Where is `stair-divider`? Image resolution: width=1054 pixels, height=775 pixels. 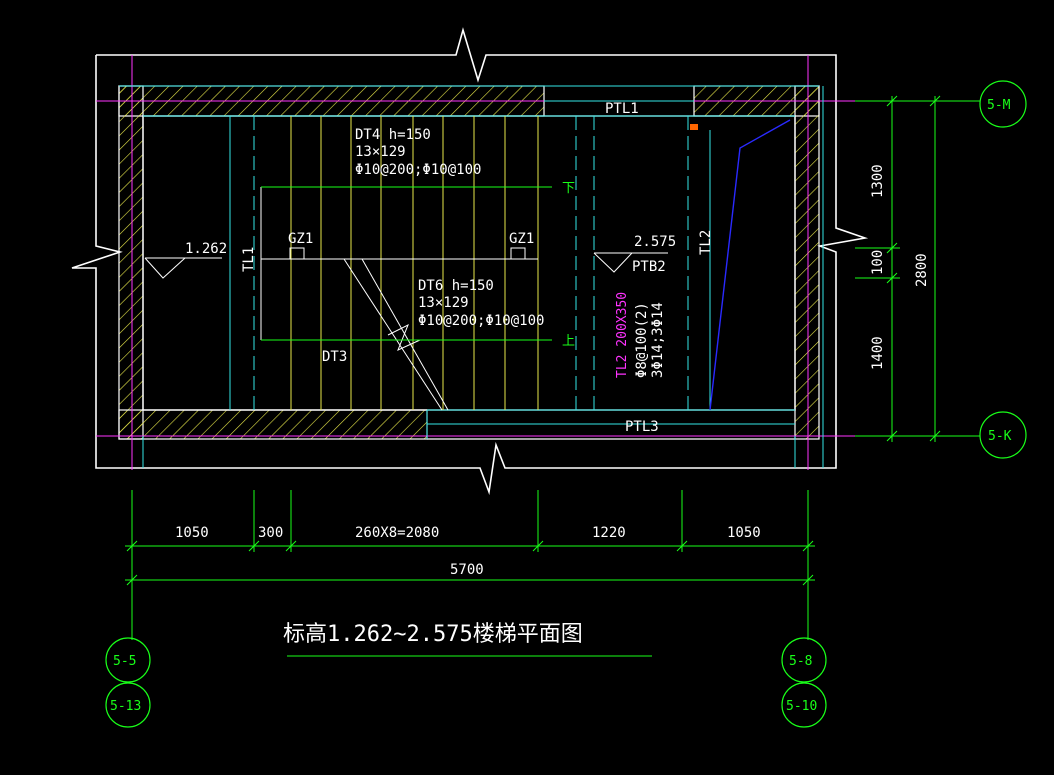 stair-divider is located at coordinates (399, 299).